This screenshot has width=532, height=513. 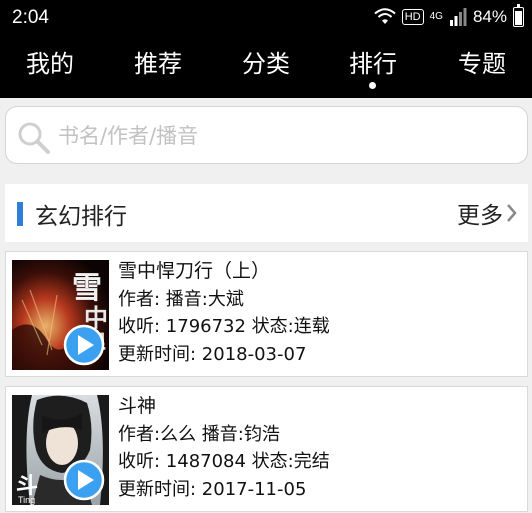 I want to click on section-header: 玄幻排行 更多, so click(x=266, y=213).